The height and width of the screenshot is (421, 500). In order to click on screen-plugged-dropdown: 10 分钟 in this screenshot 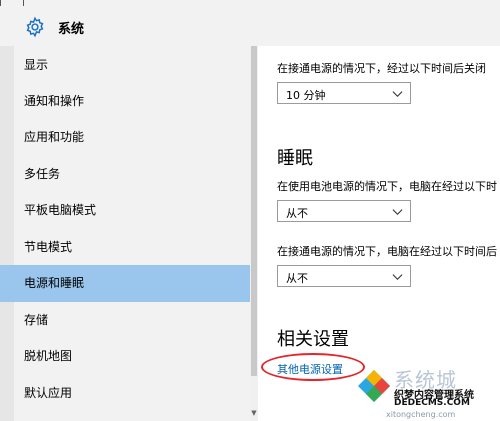, I will do `click(344, 93)`.